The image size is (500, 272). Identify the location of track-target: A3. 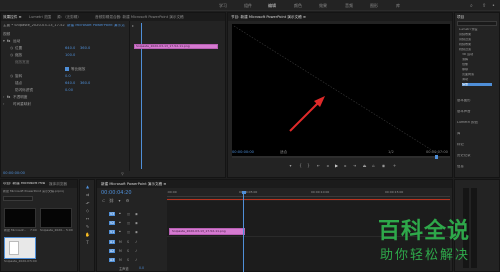
(112, 260).